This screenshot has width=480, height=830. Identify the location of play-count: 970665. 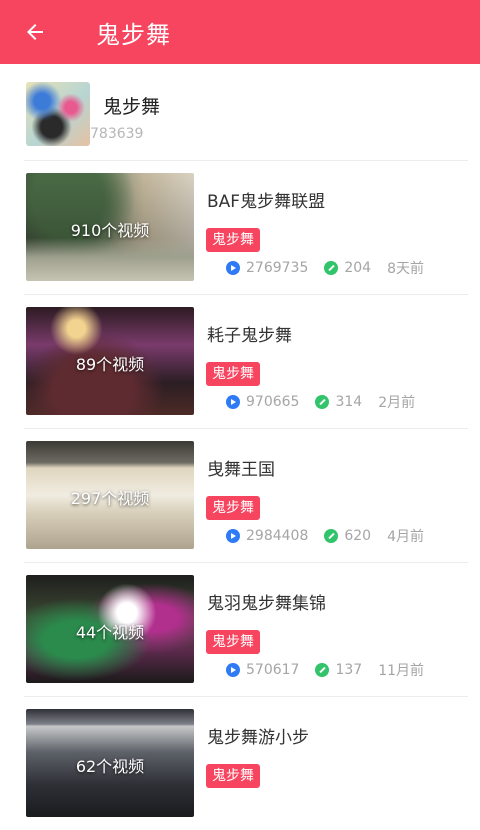
(273, 402).